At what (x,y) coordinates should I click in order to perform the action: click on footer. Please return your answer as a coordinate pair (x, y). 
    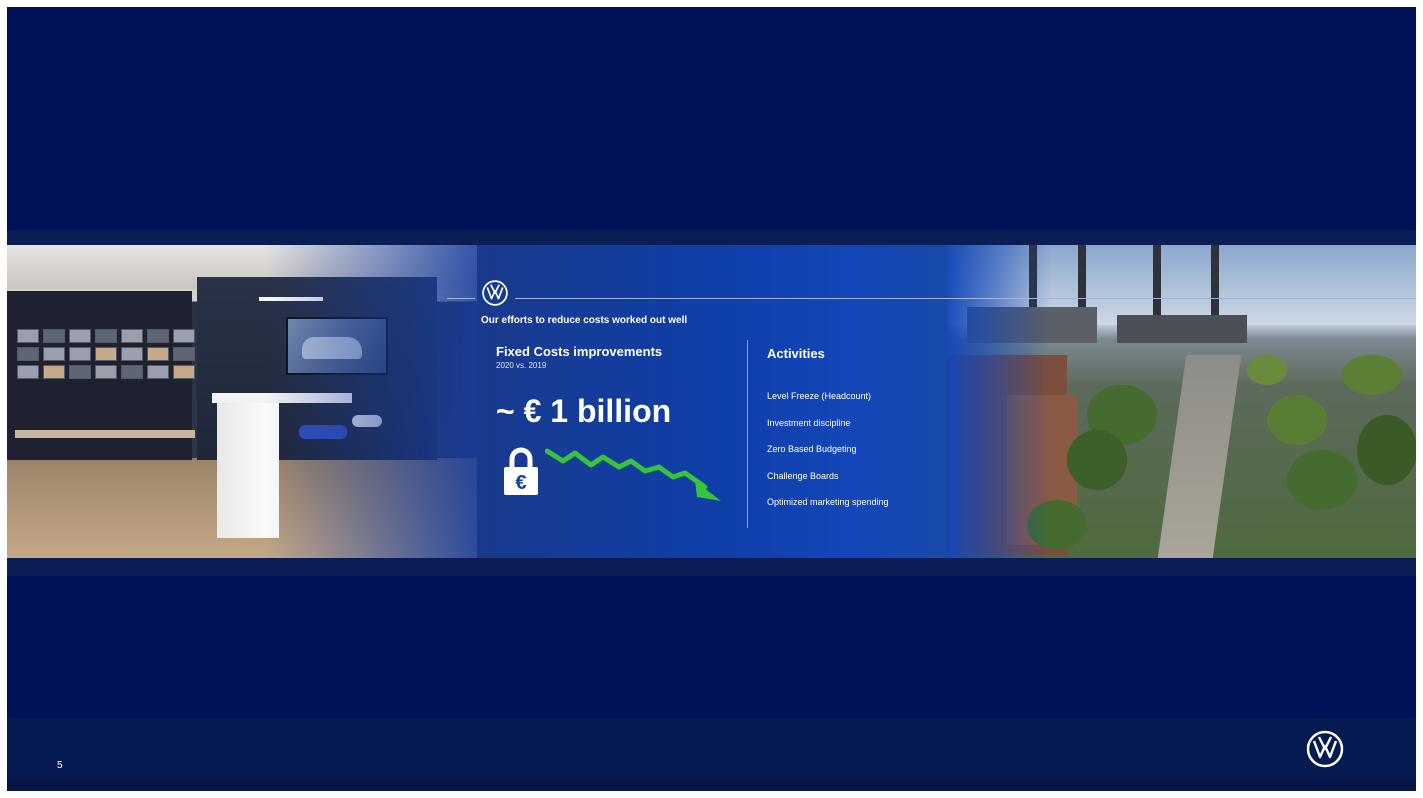
    Looking at the image, I should click on (711, 754).